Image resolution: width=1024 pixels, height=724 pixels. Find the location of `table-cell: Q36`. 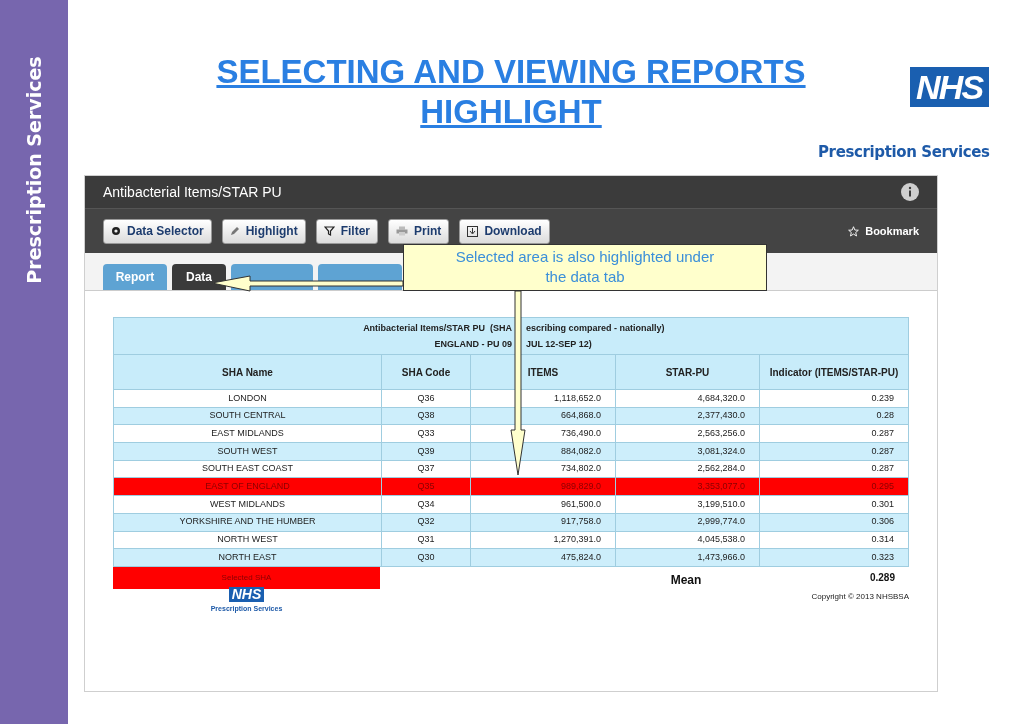

table-cell: Q36 is located at coordinates (425, 398).